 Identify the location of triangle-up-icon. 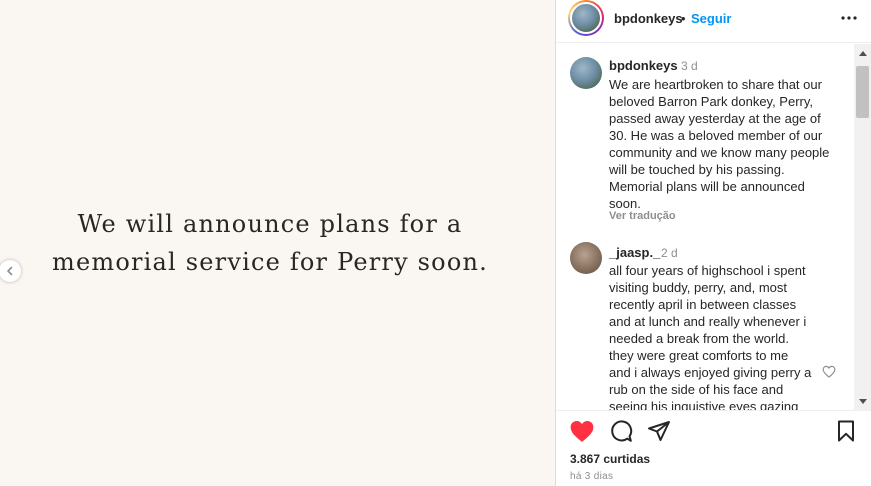
(862, 53).